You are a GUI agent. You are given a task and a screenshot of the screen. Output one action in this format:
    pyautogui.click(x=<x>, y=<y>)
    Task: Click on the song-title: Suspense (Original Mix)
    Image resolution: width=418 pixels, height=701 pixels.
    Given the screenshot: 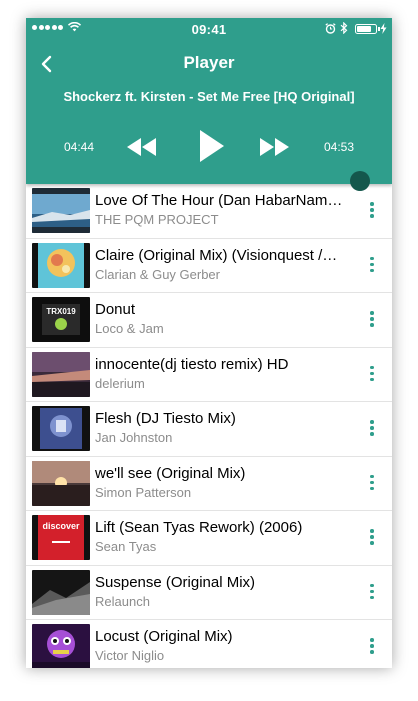 What is the action you would take?
    pyautogui.click(x=175, y=582)
    